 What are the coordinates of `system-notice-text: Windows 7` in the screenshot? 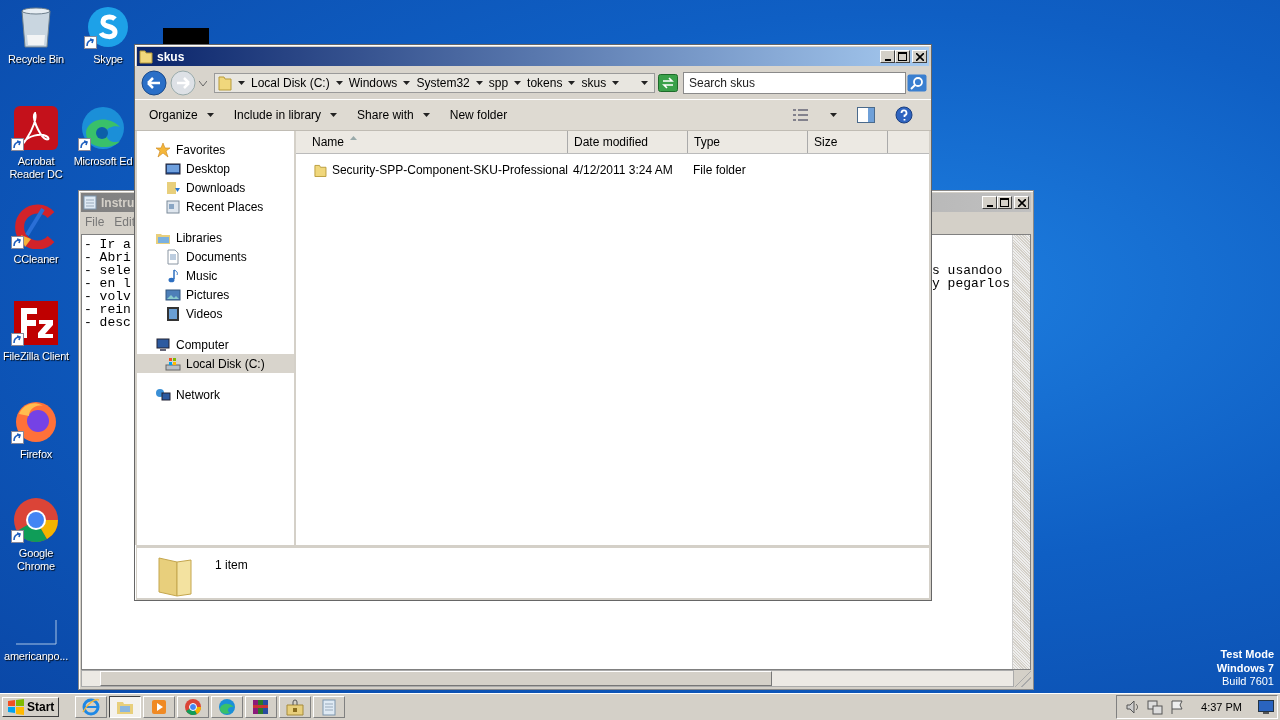 It's located at (1245, 668).